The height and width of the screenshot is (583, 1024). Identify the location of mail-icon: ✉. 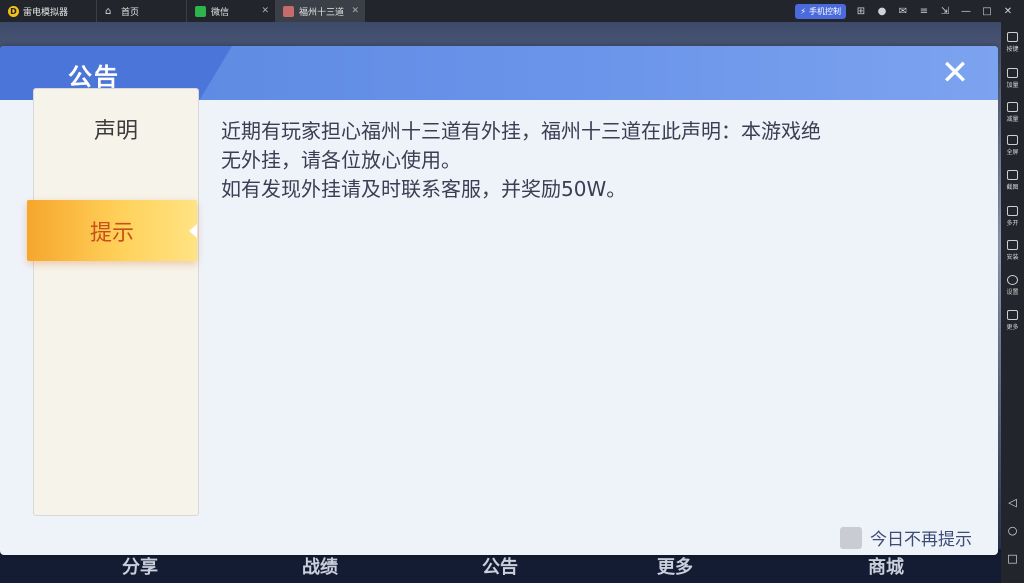
(903, 11).